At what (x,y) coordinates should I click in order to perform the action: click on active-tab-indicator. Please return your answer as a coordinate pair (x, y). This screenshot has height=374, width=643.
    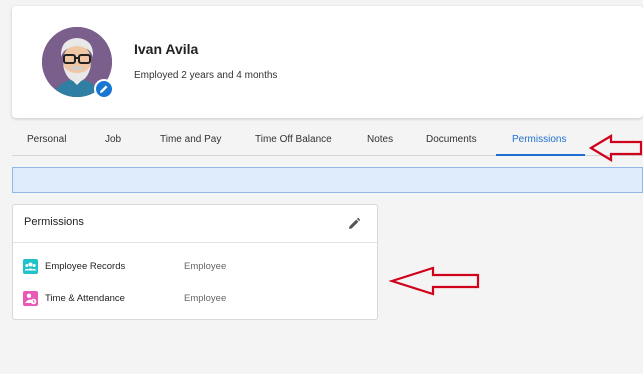
    Looking at the image, I should click on (540, 155).